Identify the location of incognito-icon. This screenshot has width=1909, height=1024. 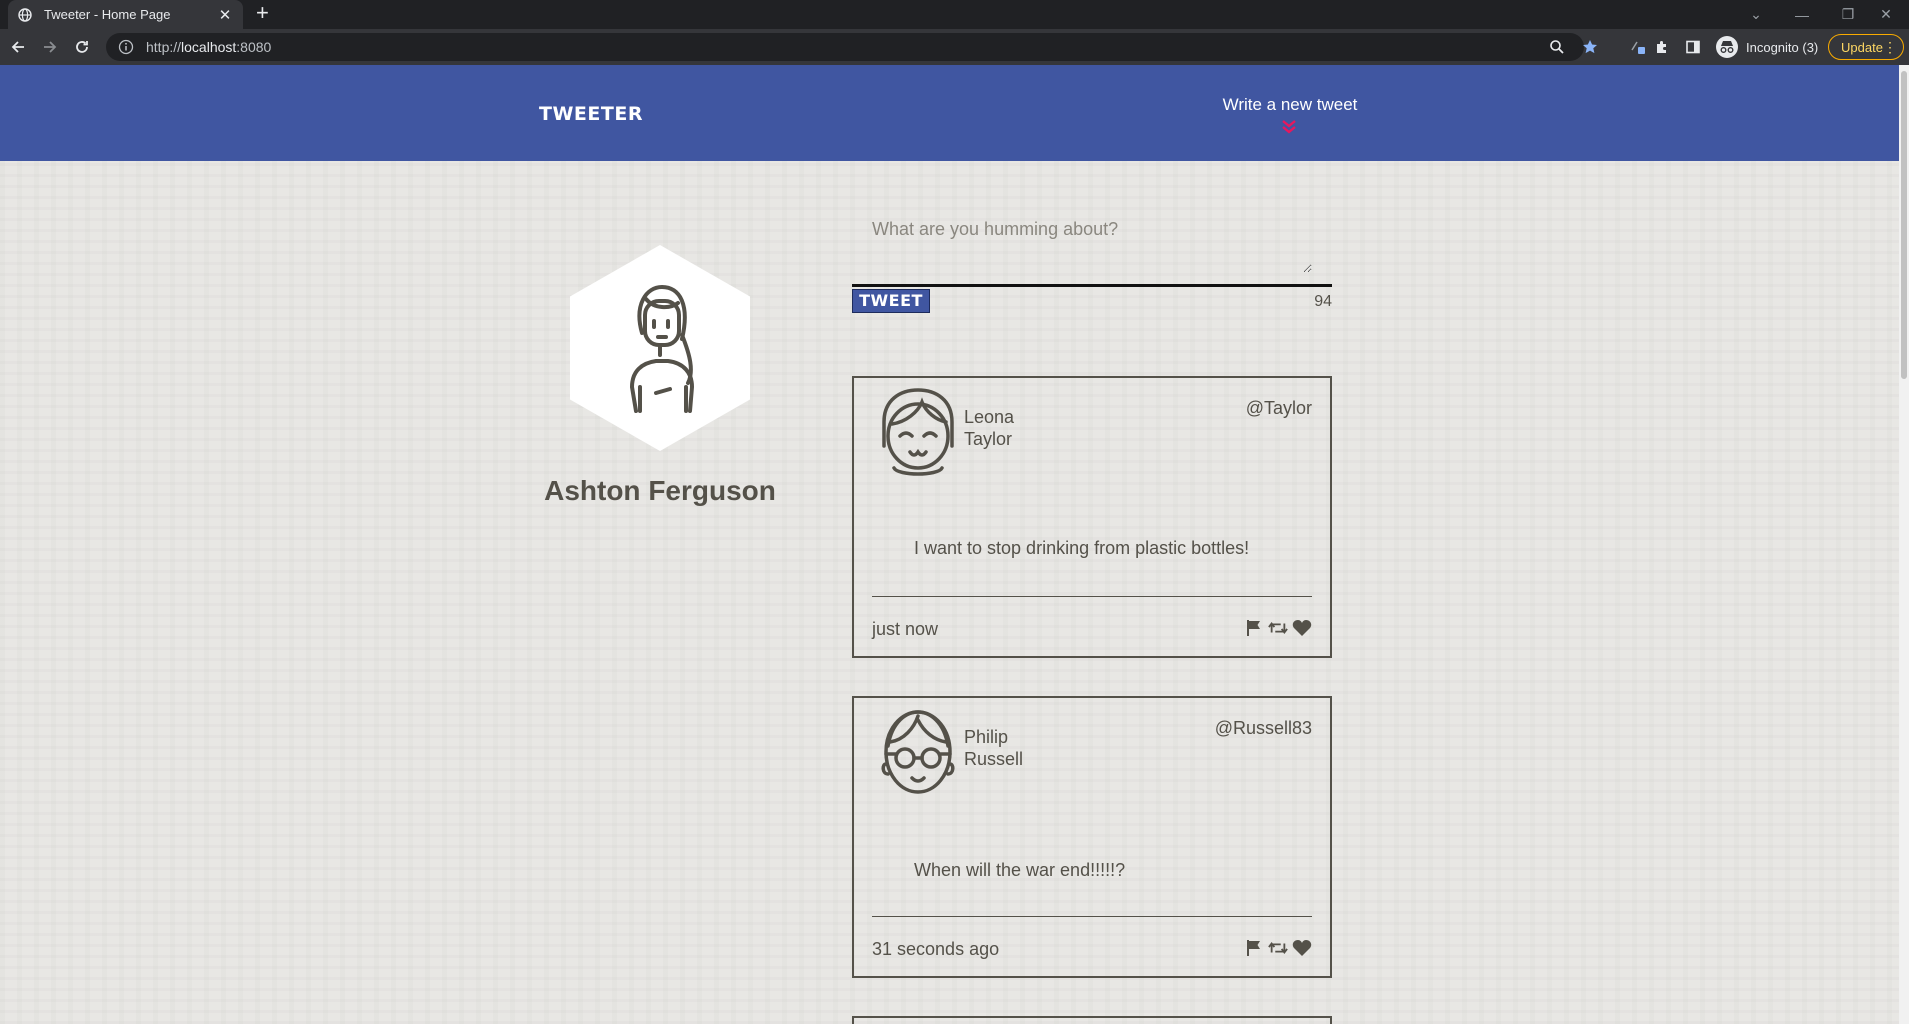
(1727, 47).